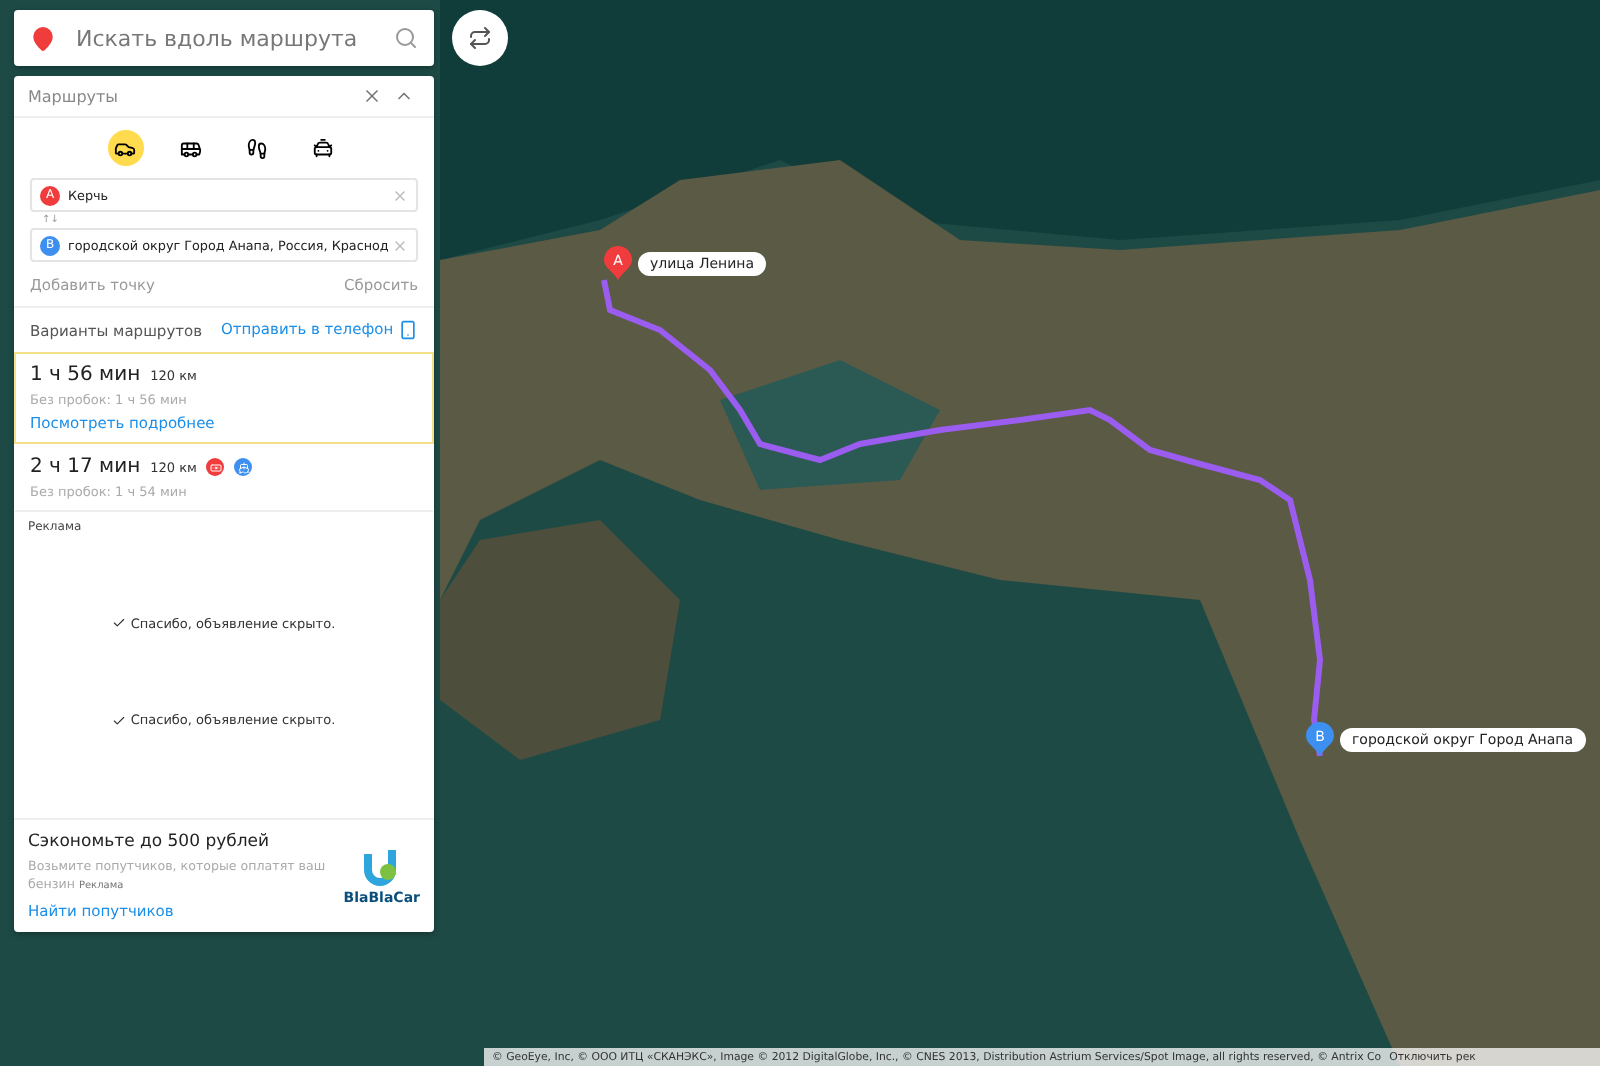 The height and width of the screenshot is (1066, 1600). What do you see at coordinates (74, 96) in the screenshot?
I see `panel-title: Маршруты` at bounding box center [74, 96].